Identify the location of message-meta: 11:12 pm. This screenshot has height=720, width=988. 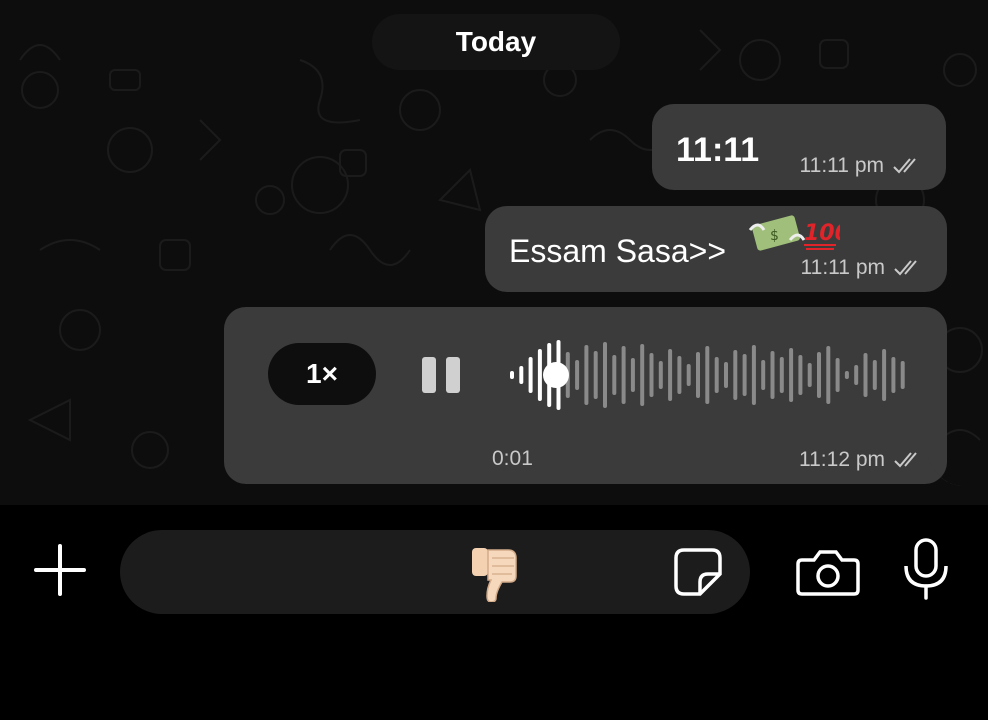
(861, 460).